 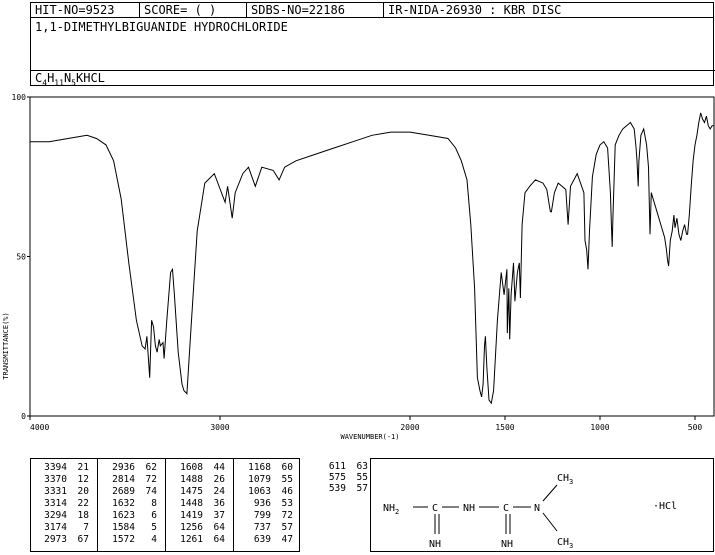 I want to click on peak-column-5: 611 63 575 55 539 57, so click(x=342, y=477).